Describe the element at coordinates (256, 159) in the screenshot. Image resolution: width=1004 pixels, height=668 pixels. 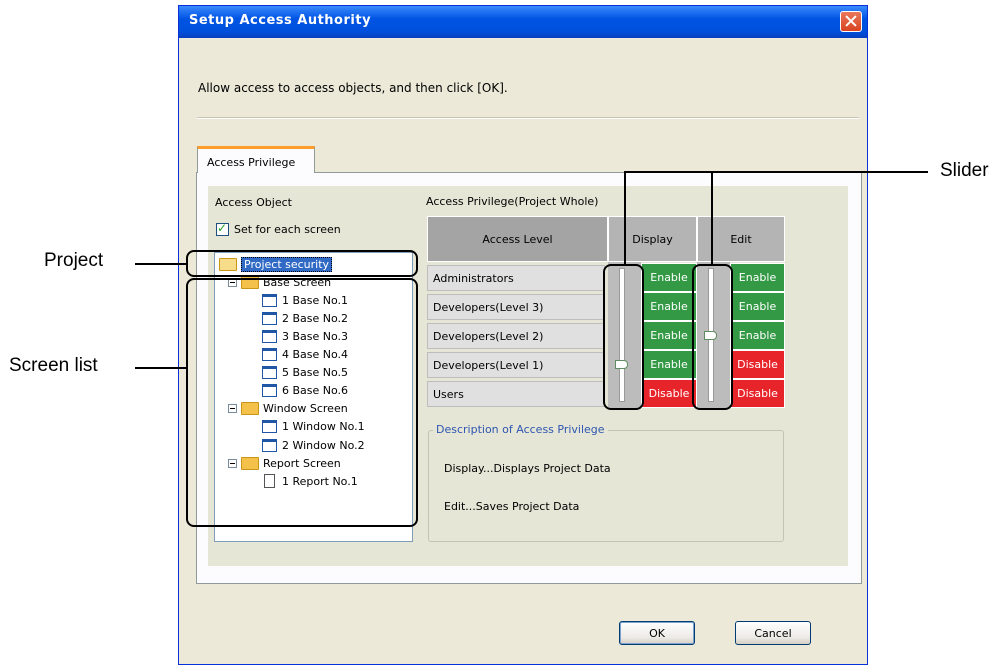
I see `tab-access-privilege: Access Privilege` at that location.